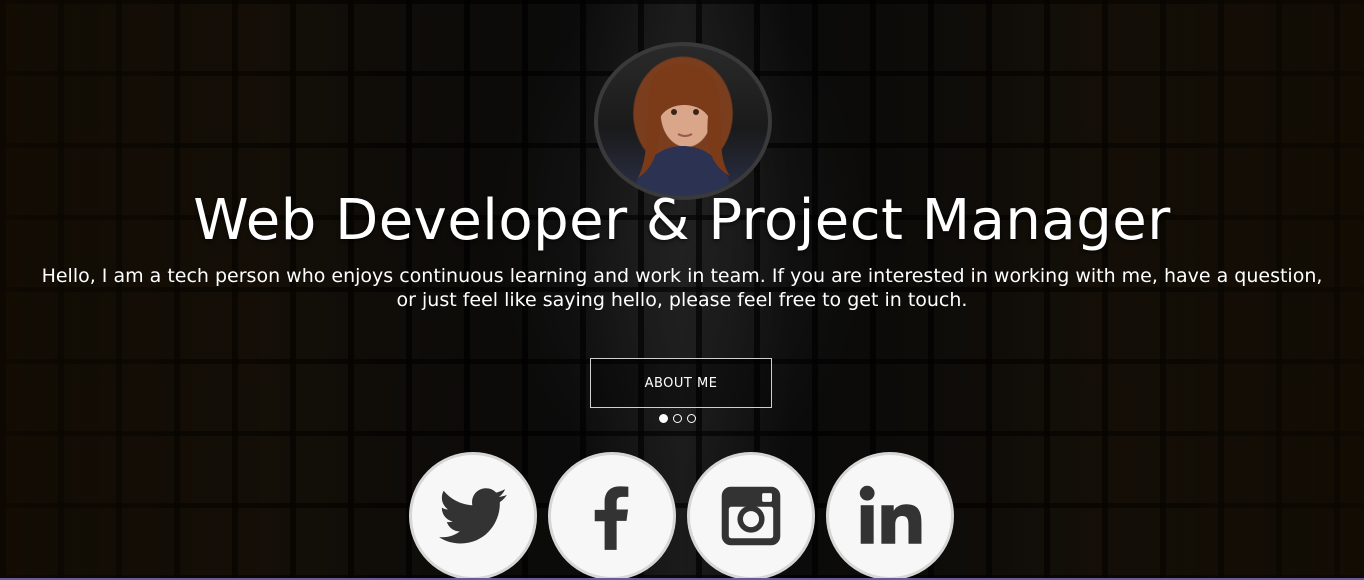 The height and width of the screenshot is (580, 1364). I want to click on about-me-button: ABOUT ME, so click(681, 383).